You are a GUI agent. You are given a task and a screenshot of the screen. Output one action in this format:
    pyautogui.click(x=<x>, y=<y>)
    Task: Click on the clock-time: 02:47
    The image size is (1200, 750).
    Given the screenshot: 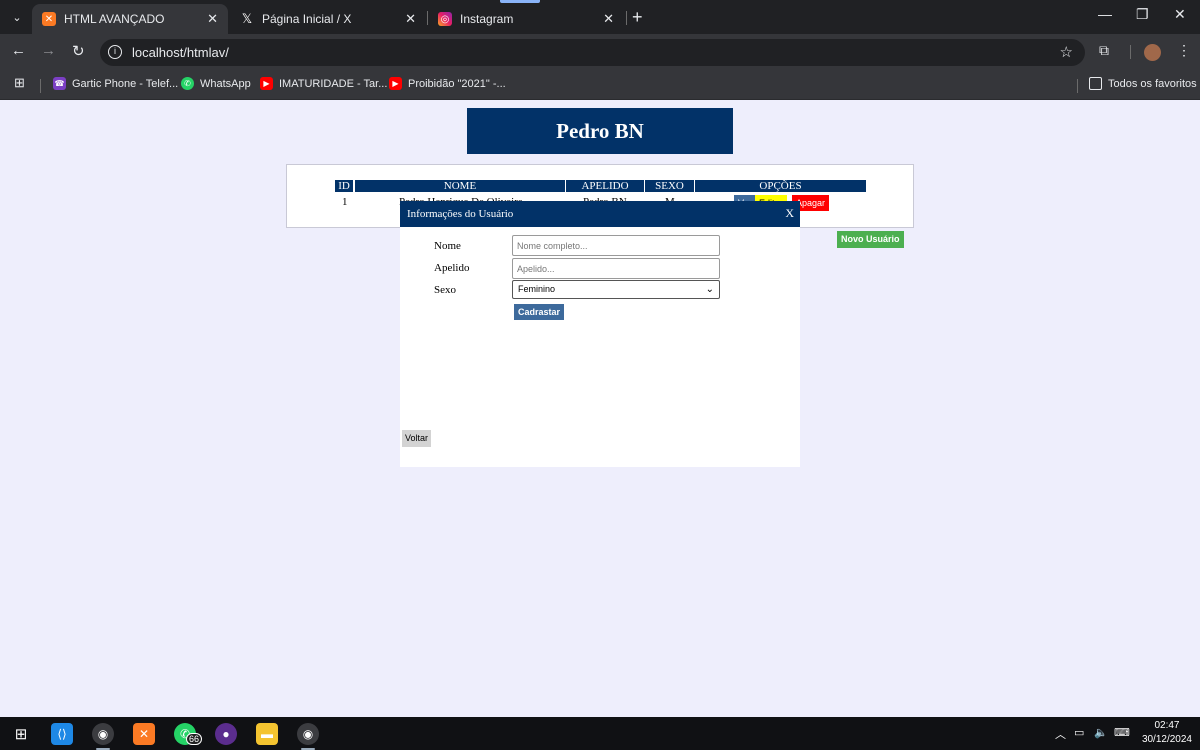 What is the action you would take?
    pyautogui.click(x=1167, y=725)
    